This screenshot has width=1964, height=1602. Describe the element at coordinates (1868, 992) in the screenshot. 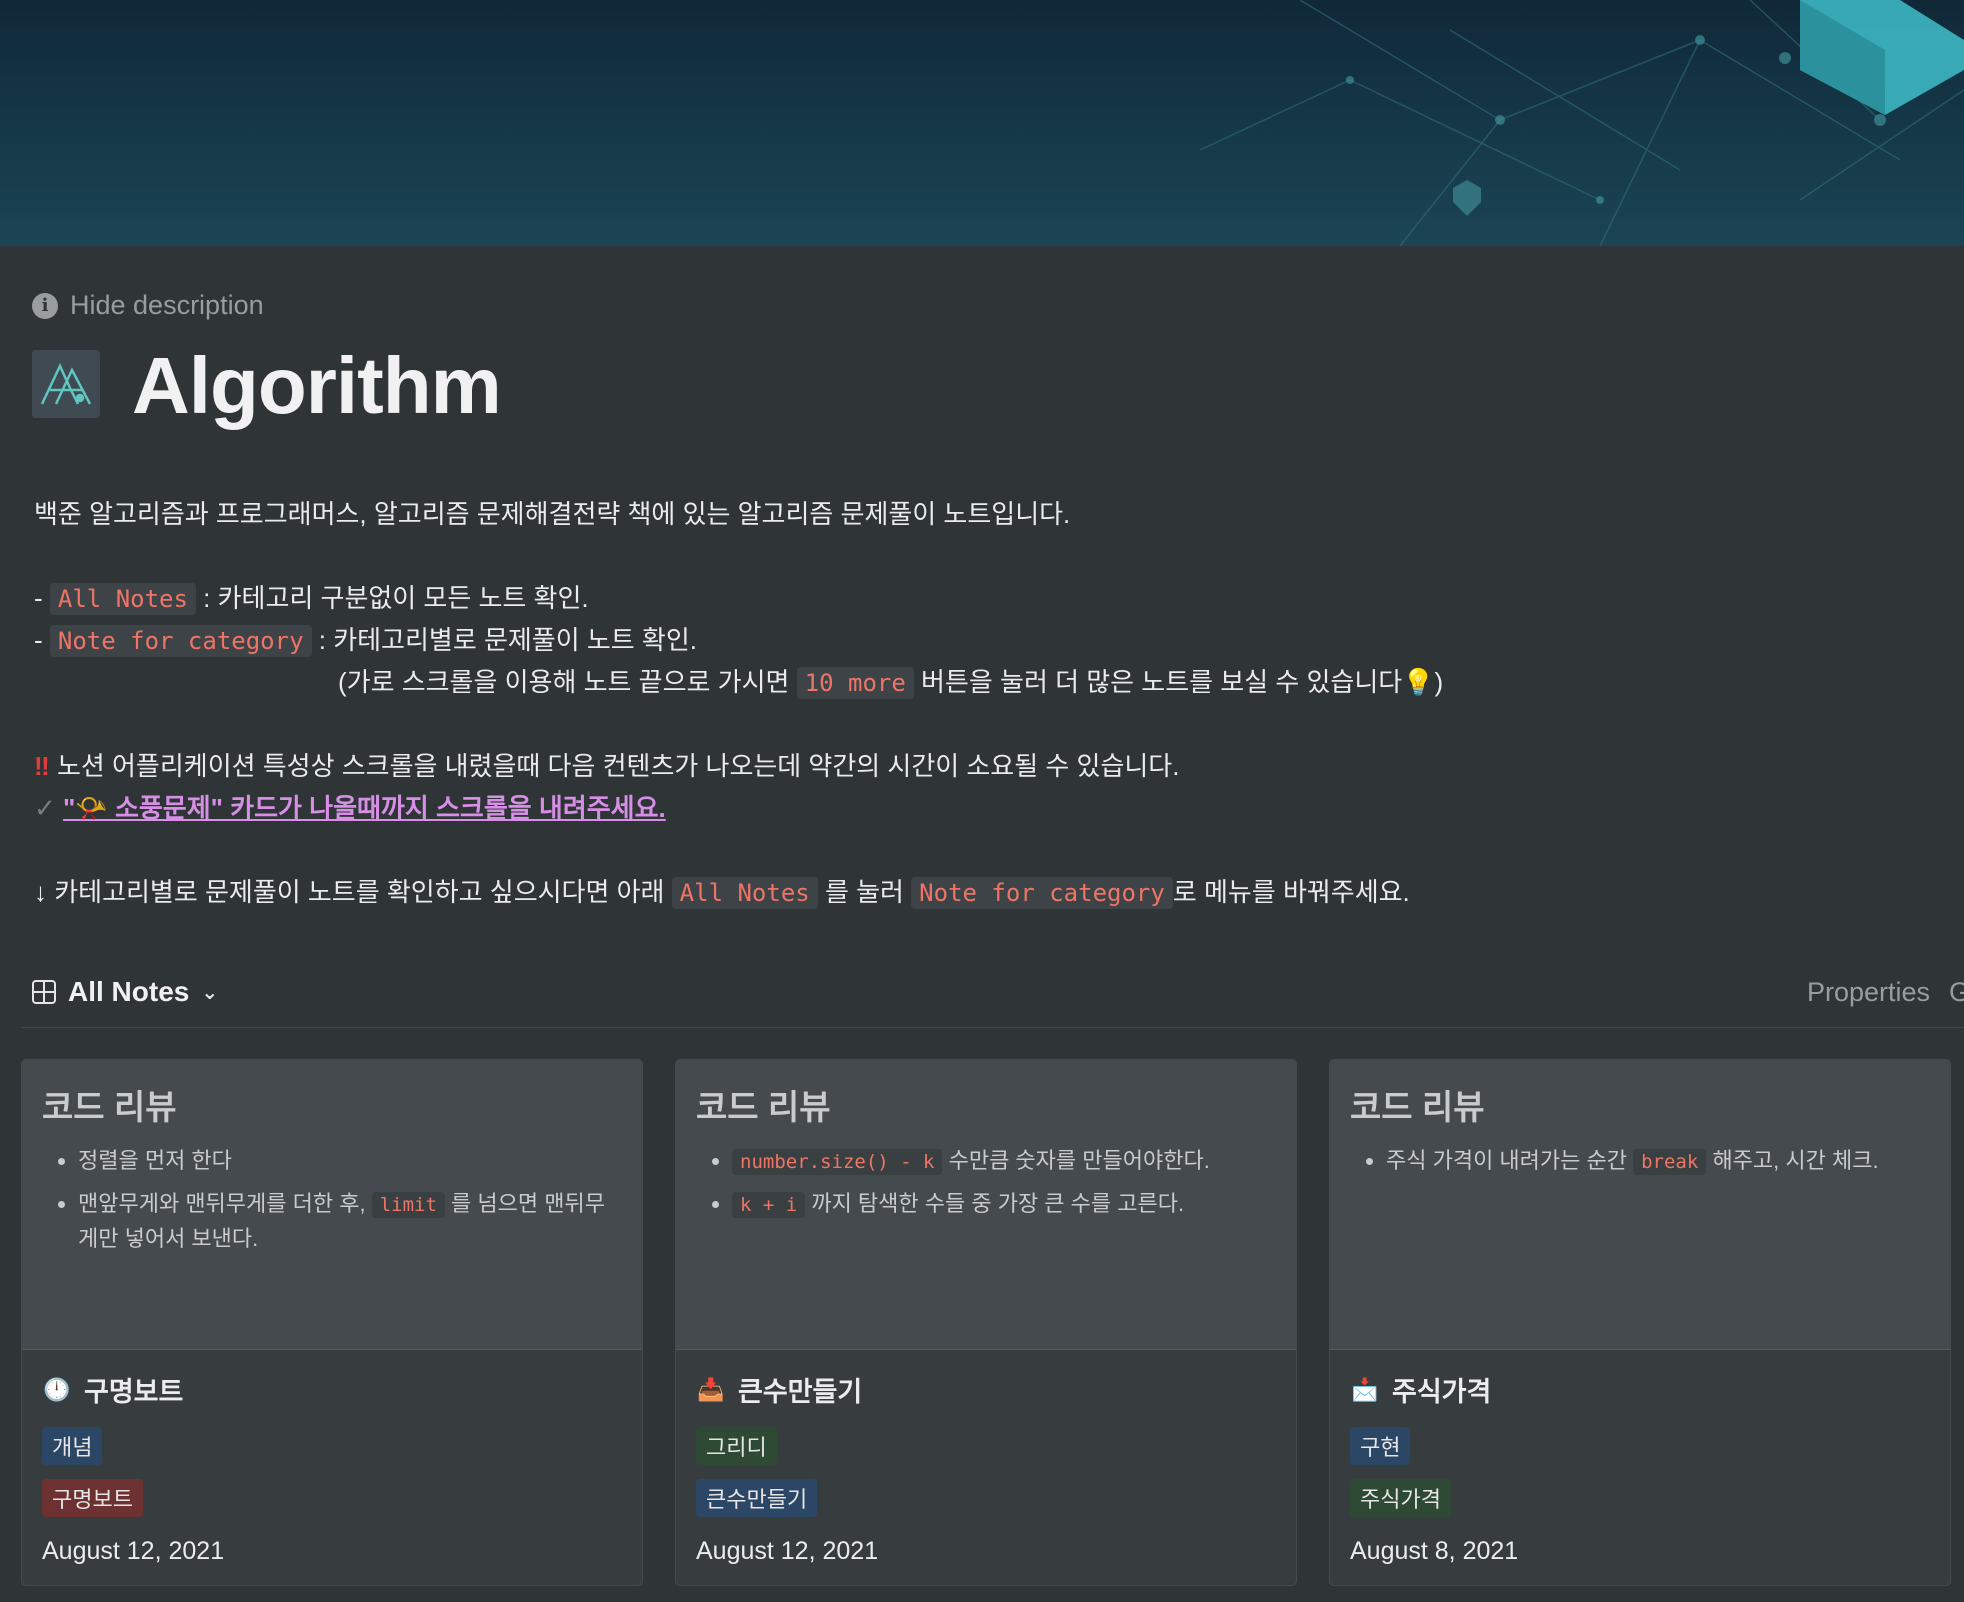

I see `properties-button: Properties` at that location.